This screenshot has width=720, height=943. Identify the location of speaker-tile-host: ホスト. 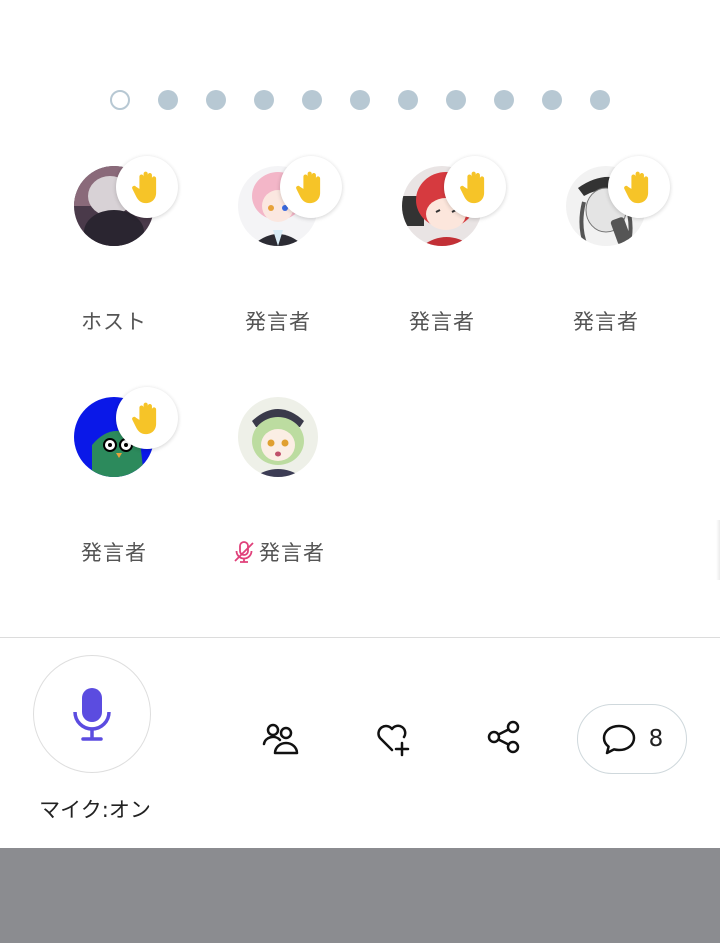
(114, 251).